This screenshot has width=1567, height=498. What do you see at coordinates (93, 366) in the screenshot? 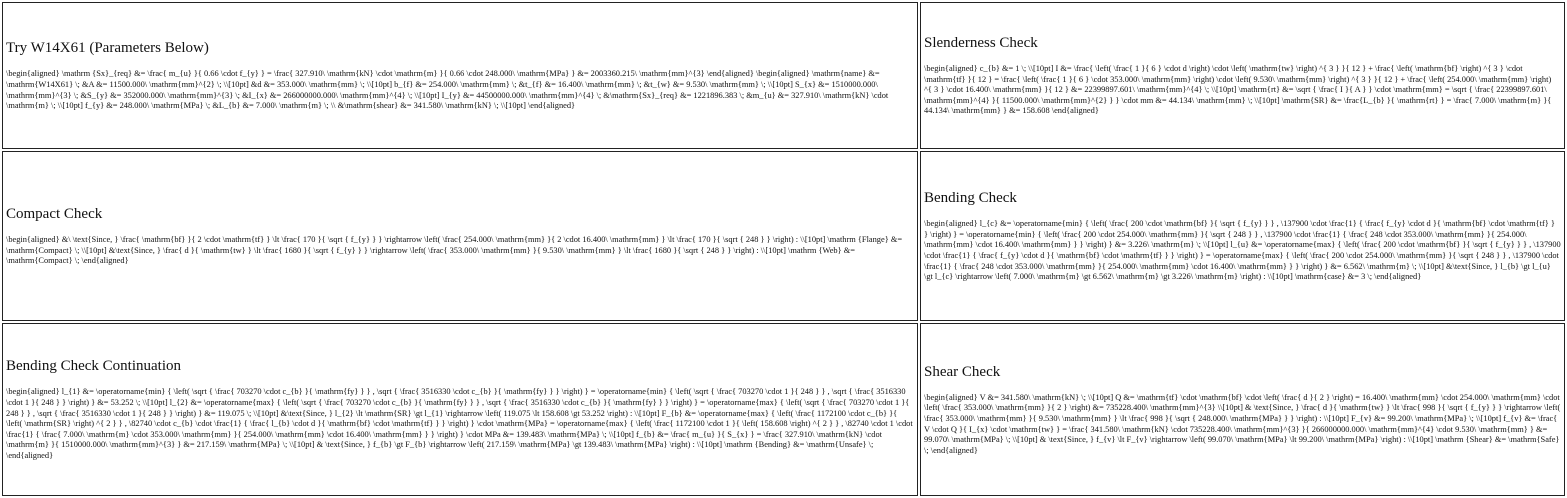
I see `panel-title: Bending Check Continuation` at bounding box center [93, 366].